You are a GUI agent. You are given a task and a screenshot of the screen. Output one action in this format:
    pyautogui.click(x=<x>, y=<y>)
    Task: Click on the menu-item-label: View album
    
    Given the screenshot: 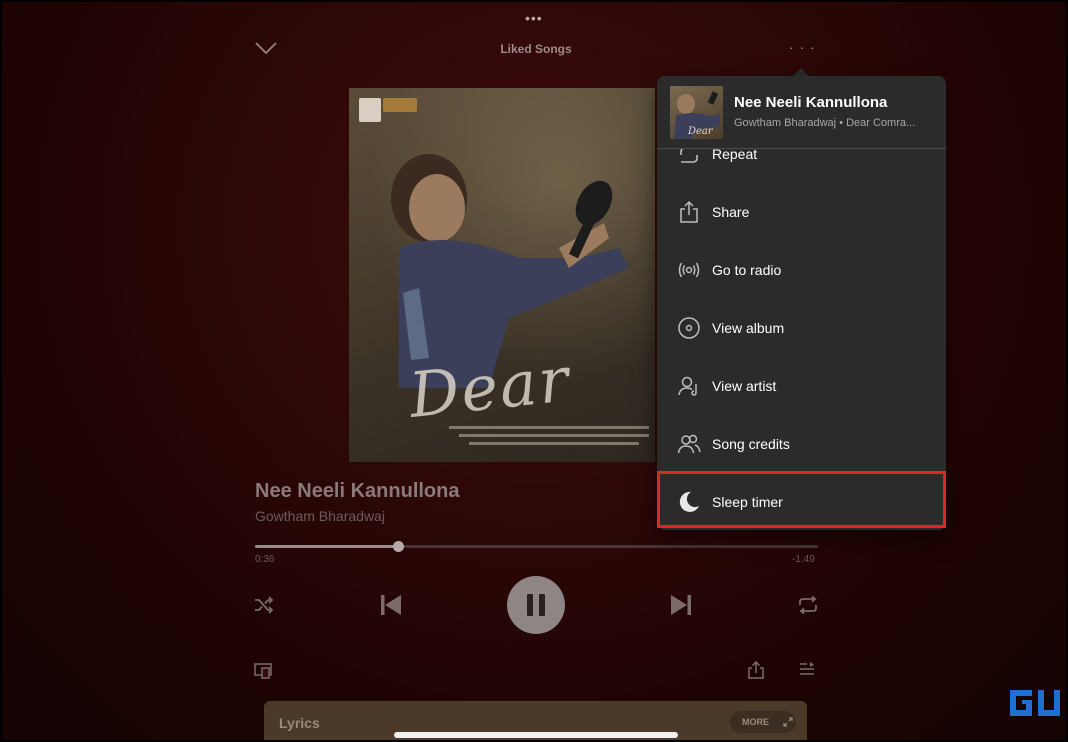 What is the action you would take?
    pyautogui.click(x=748, y=328)
    